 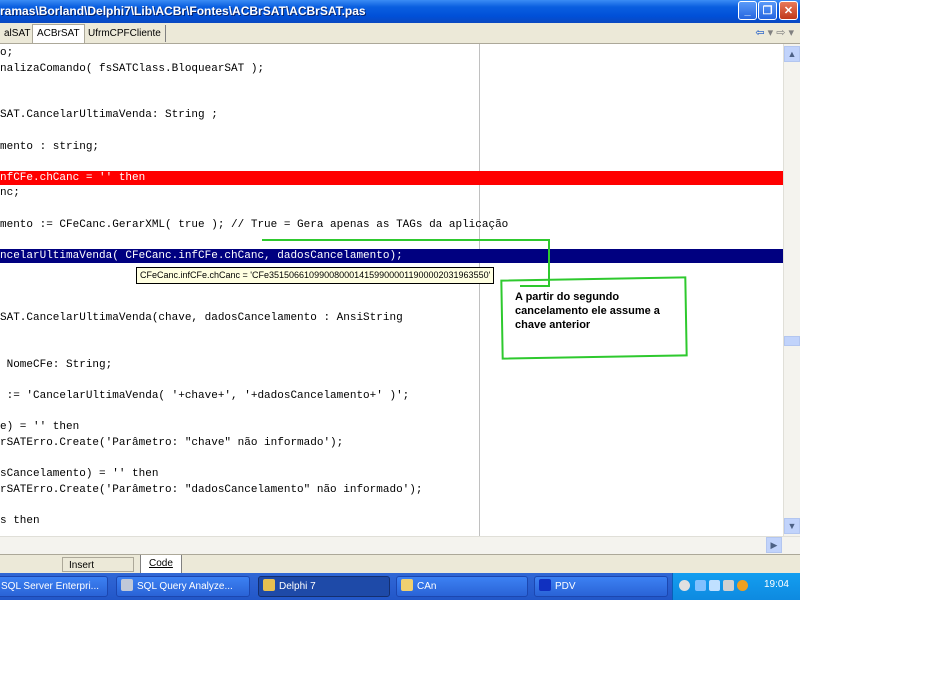 I want to click on navigation-arrows: ⇦ ▾ ⇨ ▾, so click(x=774, y=32).